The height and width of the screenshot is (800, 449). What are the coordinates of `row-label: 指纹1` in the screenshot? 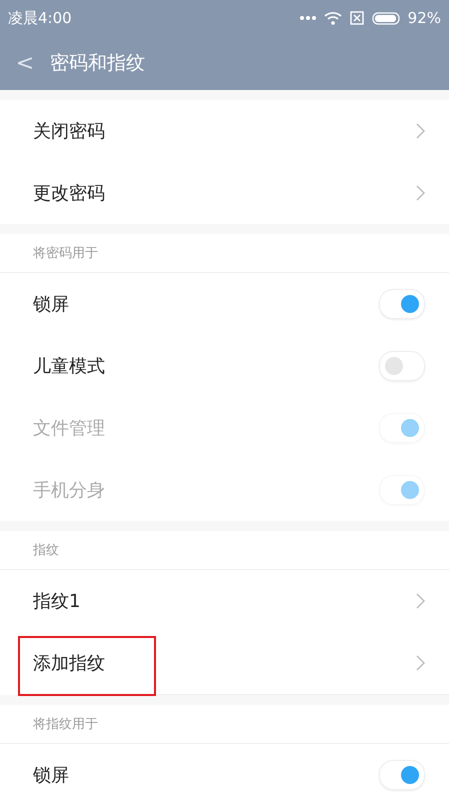 It's located at (56, 601).